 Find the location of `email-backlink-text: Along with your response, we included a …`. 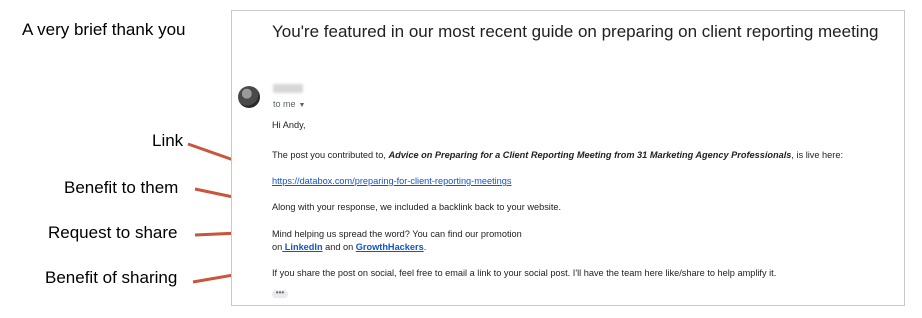

email-backlink-text: Along with your response, we included a … is located at coordinates (417, 207).